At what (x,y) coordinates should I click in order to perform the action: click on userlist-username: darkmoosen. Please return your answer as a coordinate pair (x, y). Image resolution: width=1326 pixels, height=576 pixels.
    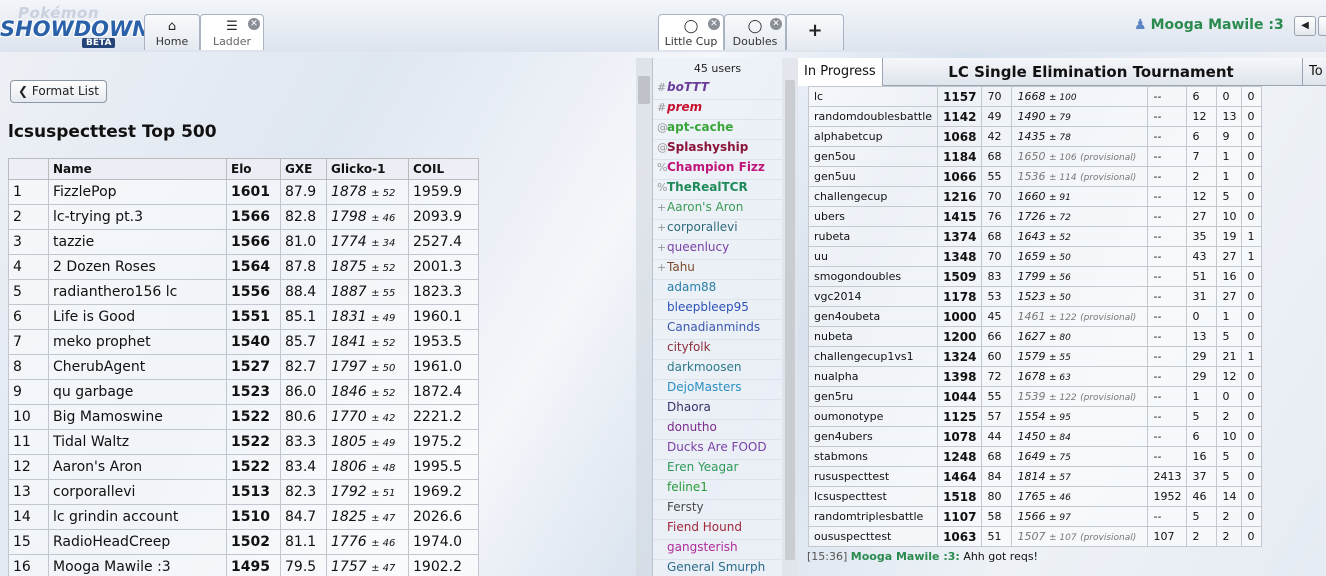
    Looking at the image, I should click on (704, 367).